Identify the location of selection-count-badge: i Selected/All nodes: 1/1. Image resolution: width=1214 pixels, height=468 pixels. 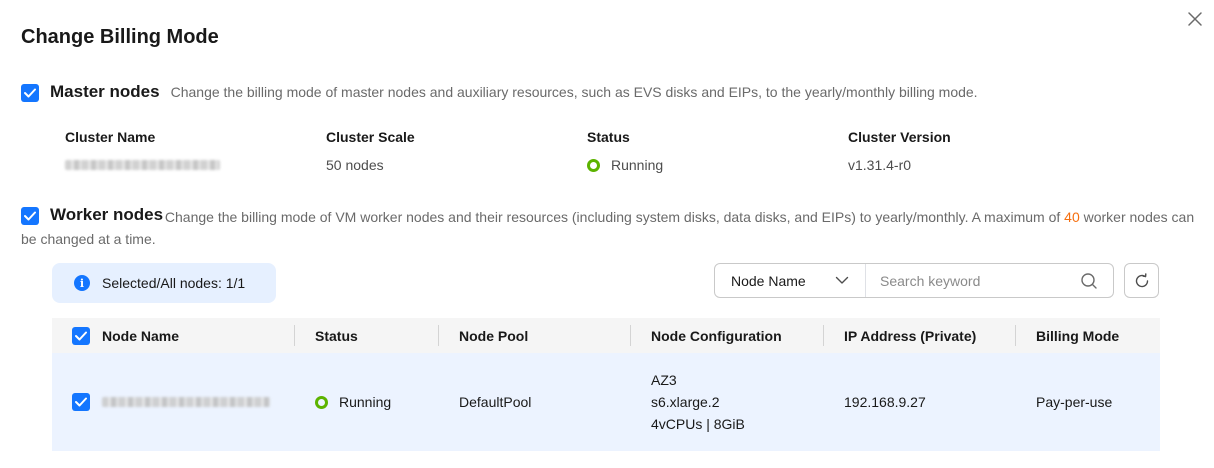
(164, 283).